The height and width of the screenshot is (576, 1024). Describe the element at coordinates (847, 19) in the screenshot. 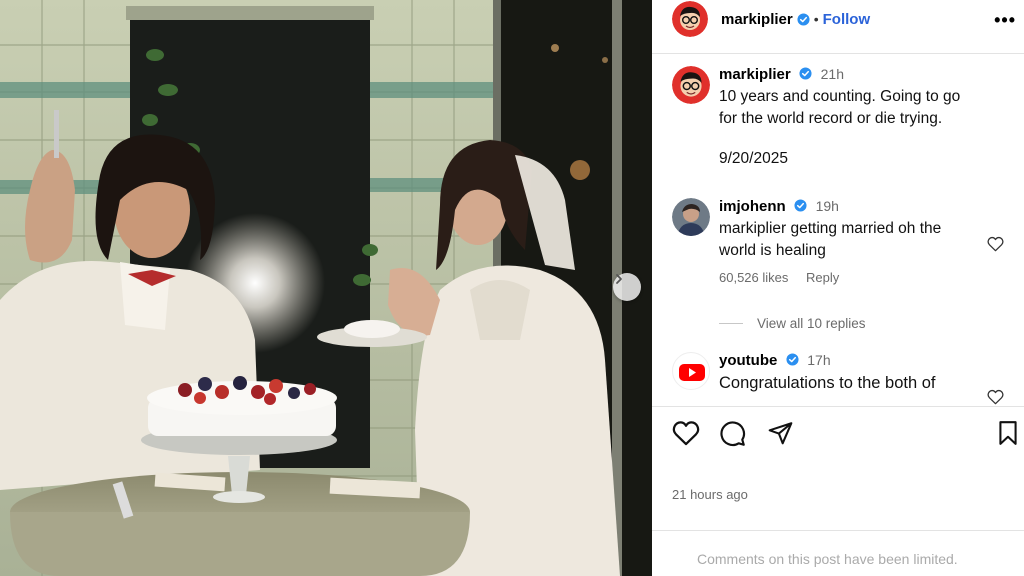

I see `follow-button: Follow` at that location.